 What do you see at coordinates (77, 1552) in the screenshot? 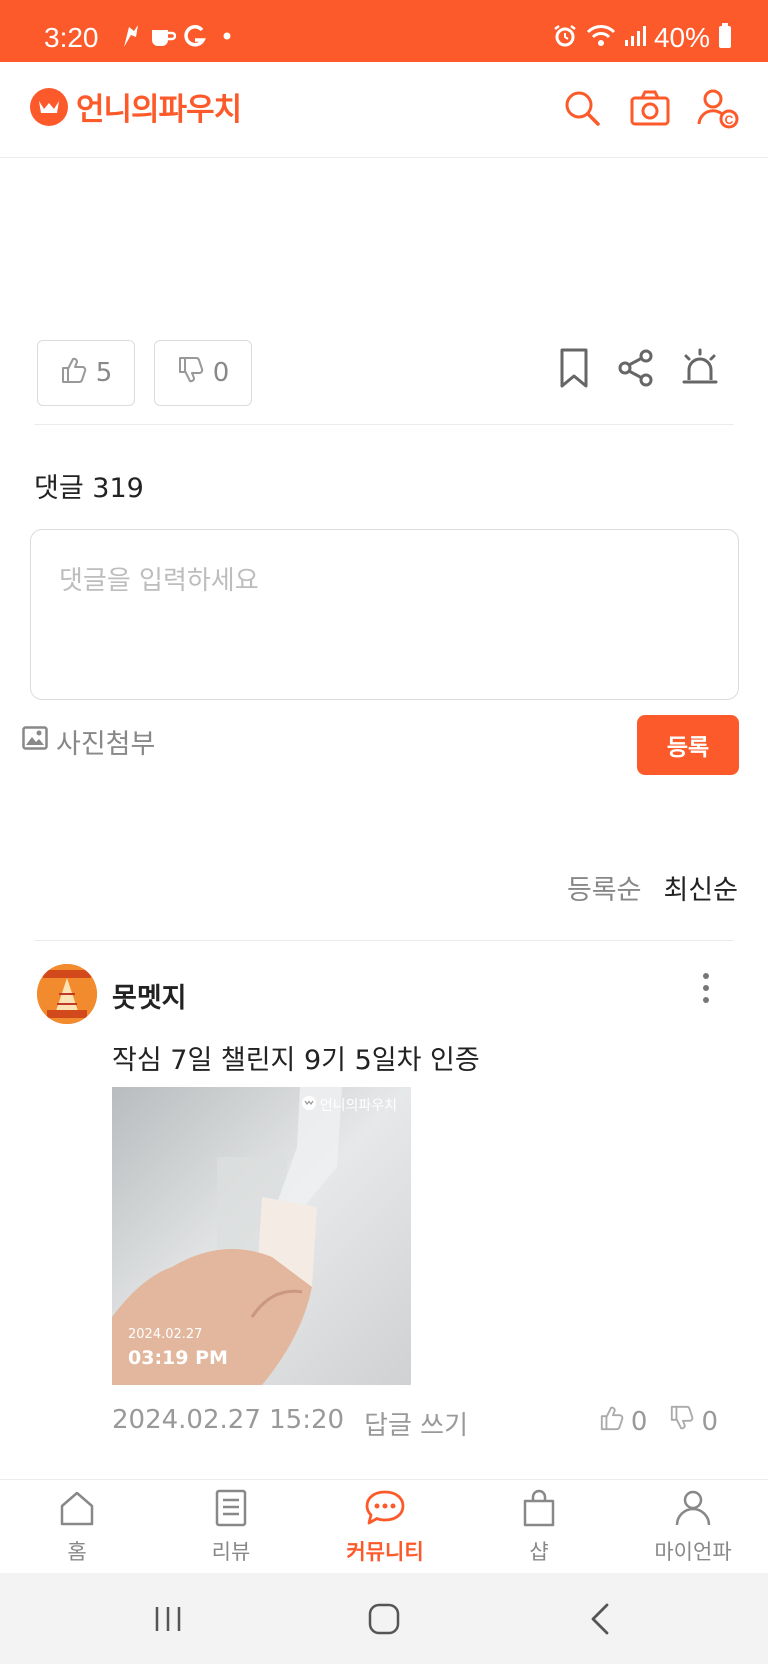
I see `nav-label: 홈` at bounding box center [77, 1552].